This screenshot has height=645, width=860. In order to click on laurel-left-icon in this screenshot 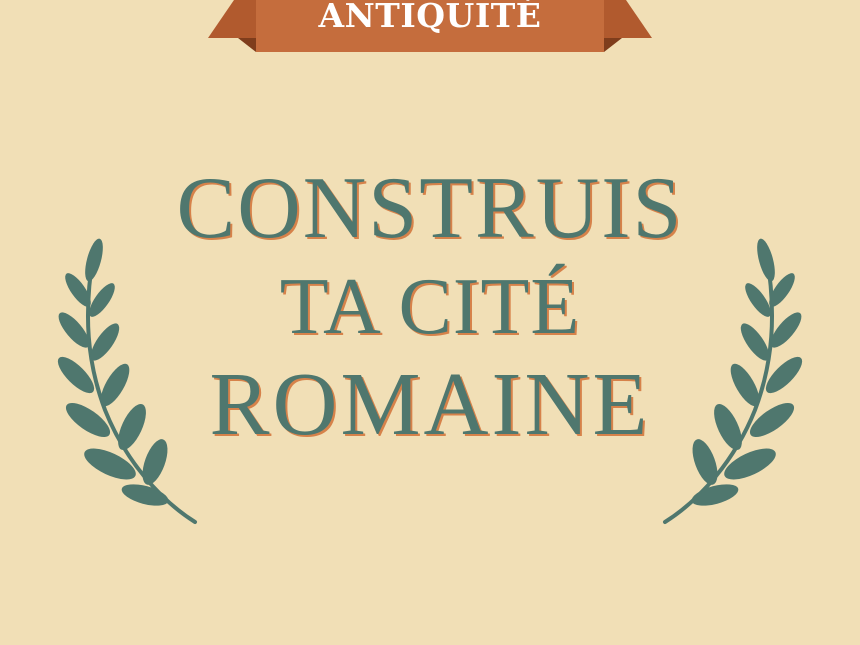, I will do `click(125, 380)`.